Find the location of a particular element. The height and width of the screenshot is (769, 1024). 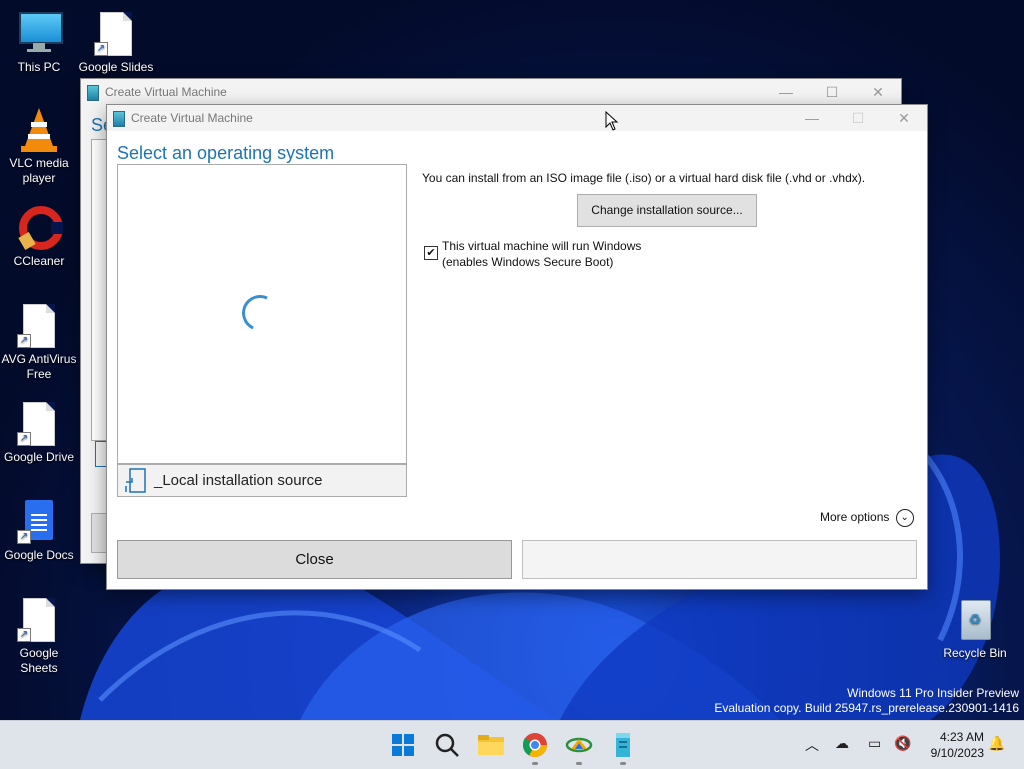

more-options-label: More options is located at coordinates (855, 517).